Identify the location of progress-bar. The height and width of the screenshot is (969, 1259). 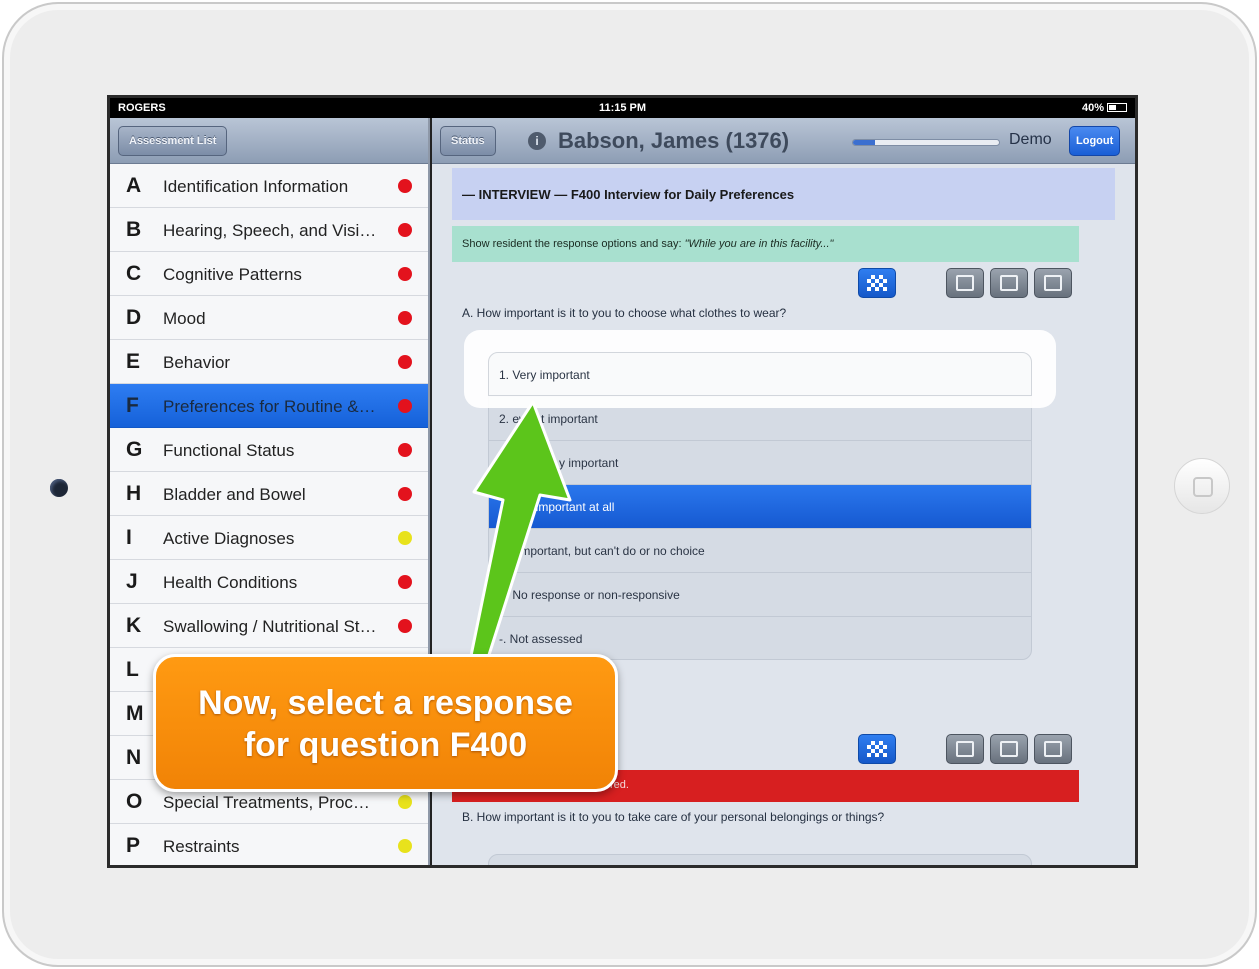
(926, 142).